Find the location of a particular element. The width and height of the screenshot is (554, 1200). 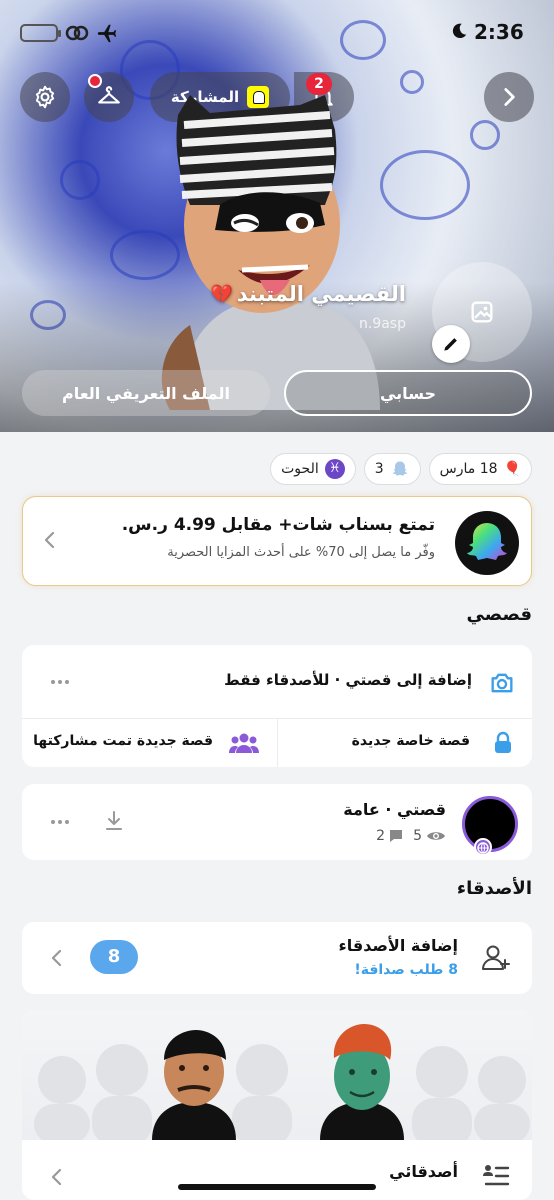

reply-icon is located at coordinates (396, 836).